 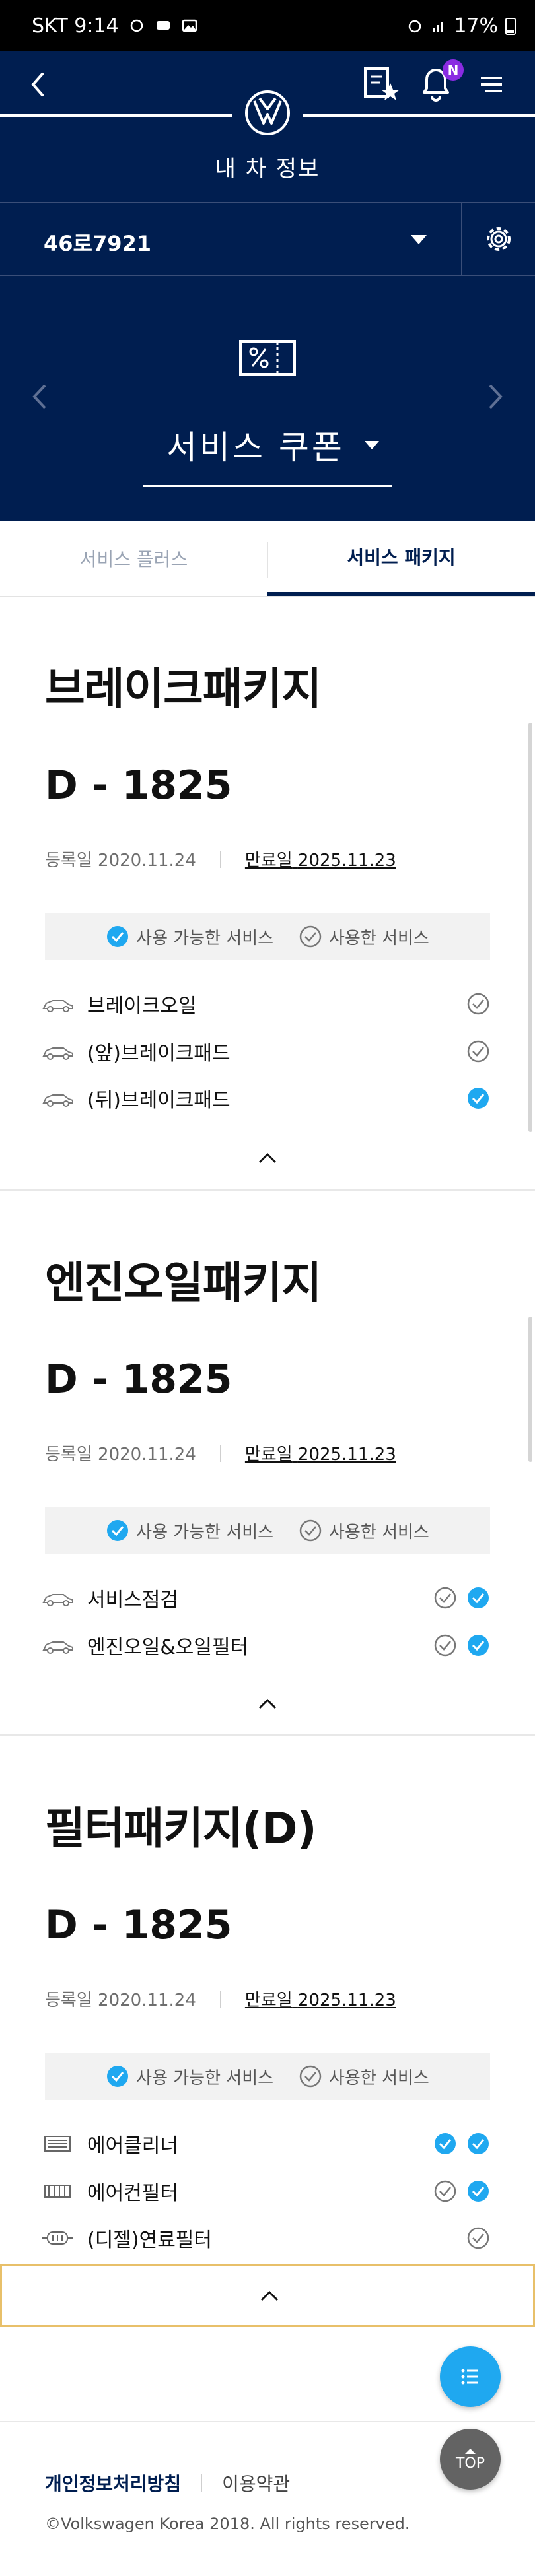 What do you see at coordinates (267, 2295) in the screenshot?
I see `package-collapse-bar` at bounding box center [267, 2295].